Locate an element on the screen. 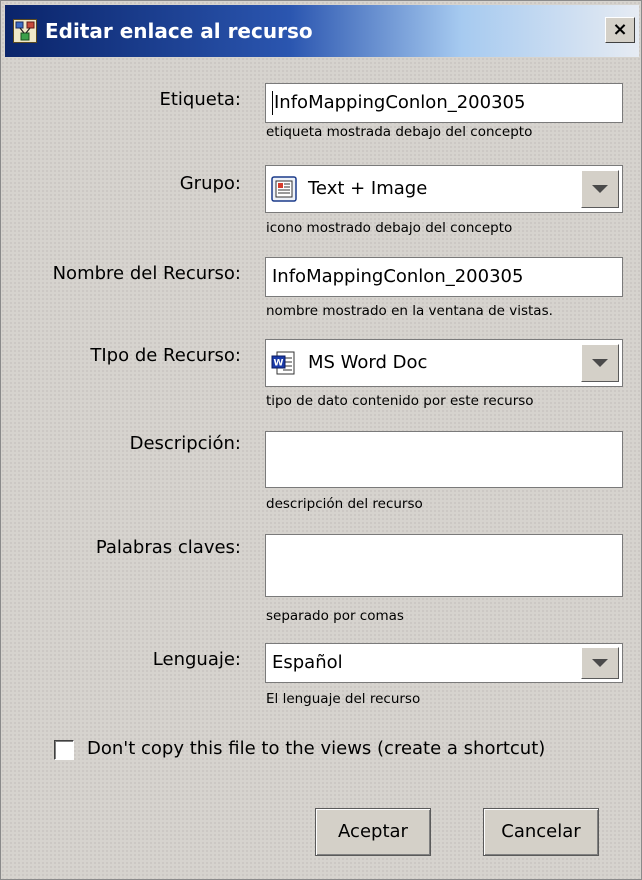  descripcion-textarea is located at coordinates (444, 459).